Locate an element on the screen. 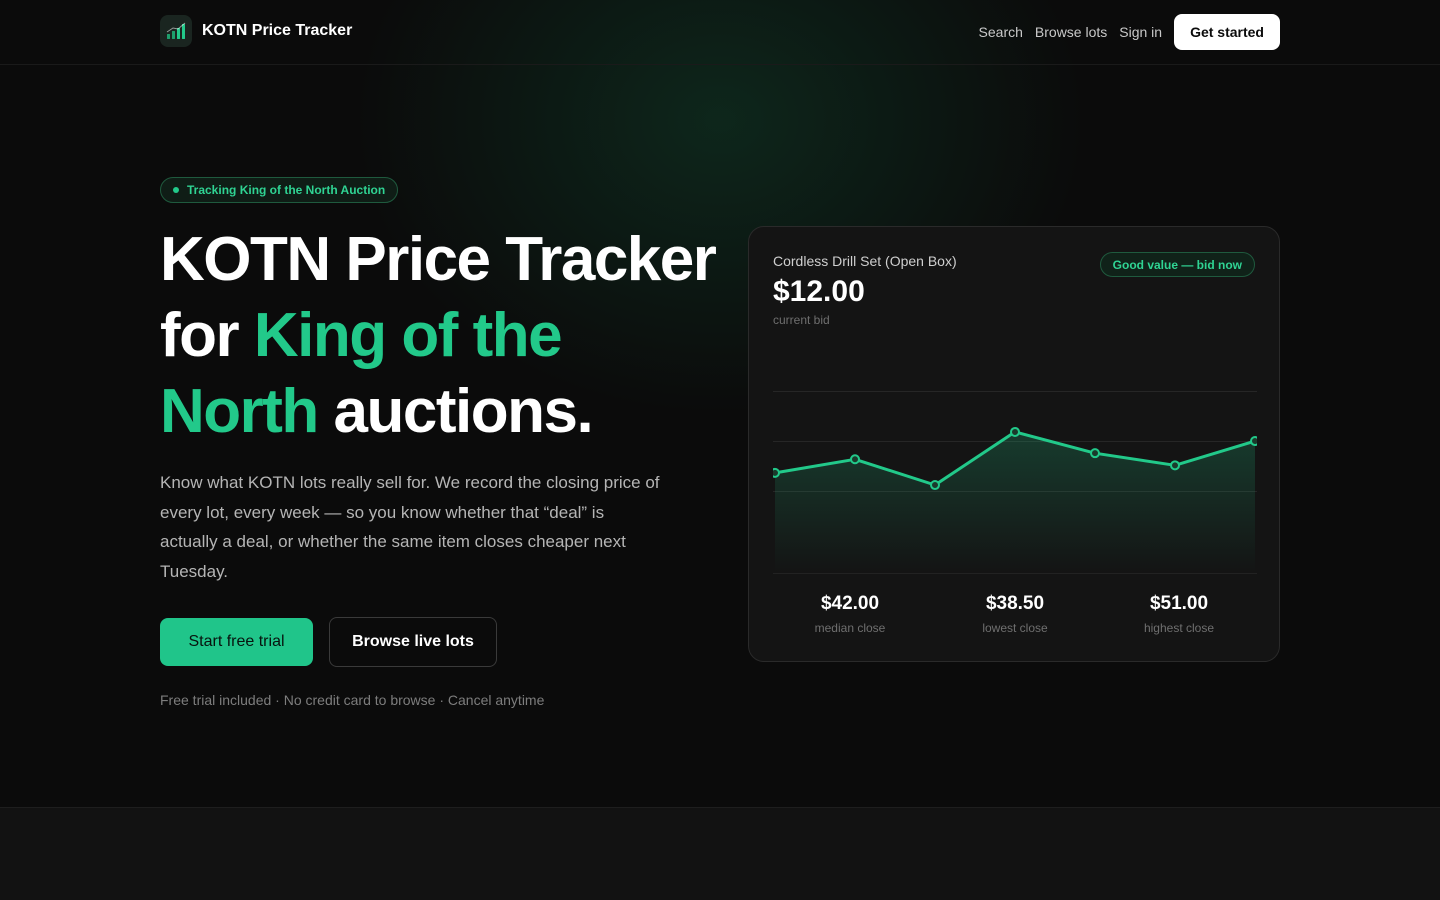 The width and height of the screenshot is (1440, 900). stat-label: lowest close is located at coordinates (1015, 628).